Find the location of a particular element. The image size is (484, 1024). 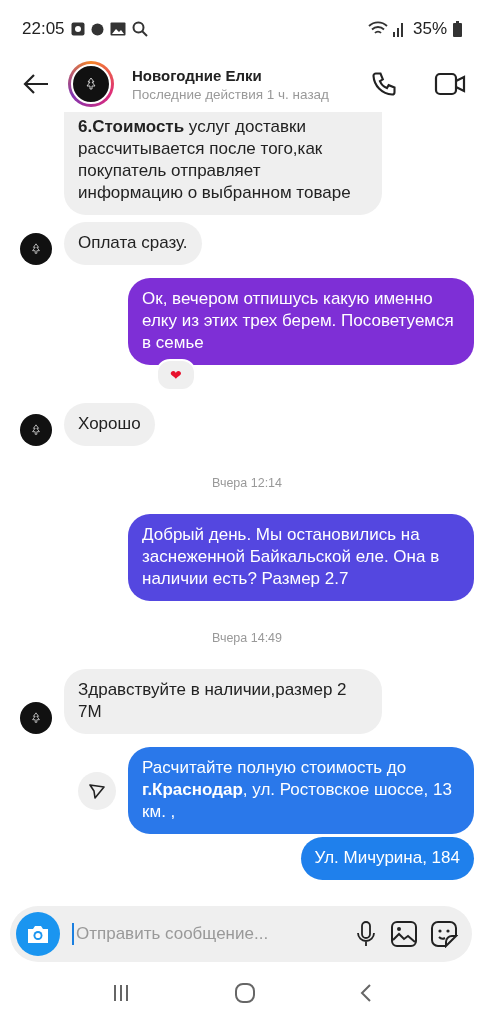

received-message: 6.Стоимость услуг доставки рассчитывается после того,как покупатель отправляет информацию о выбранном товаре is located at coordinates (223, 163).